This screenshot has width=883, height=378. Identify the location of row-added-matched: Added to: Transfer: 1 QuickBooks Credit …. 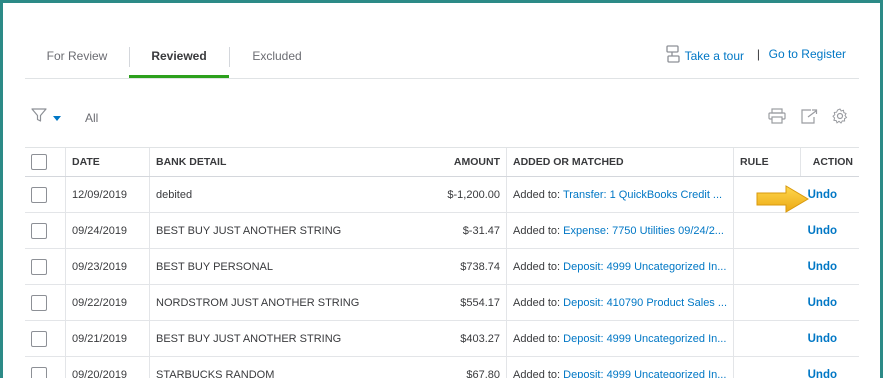
(619, 194).